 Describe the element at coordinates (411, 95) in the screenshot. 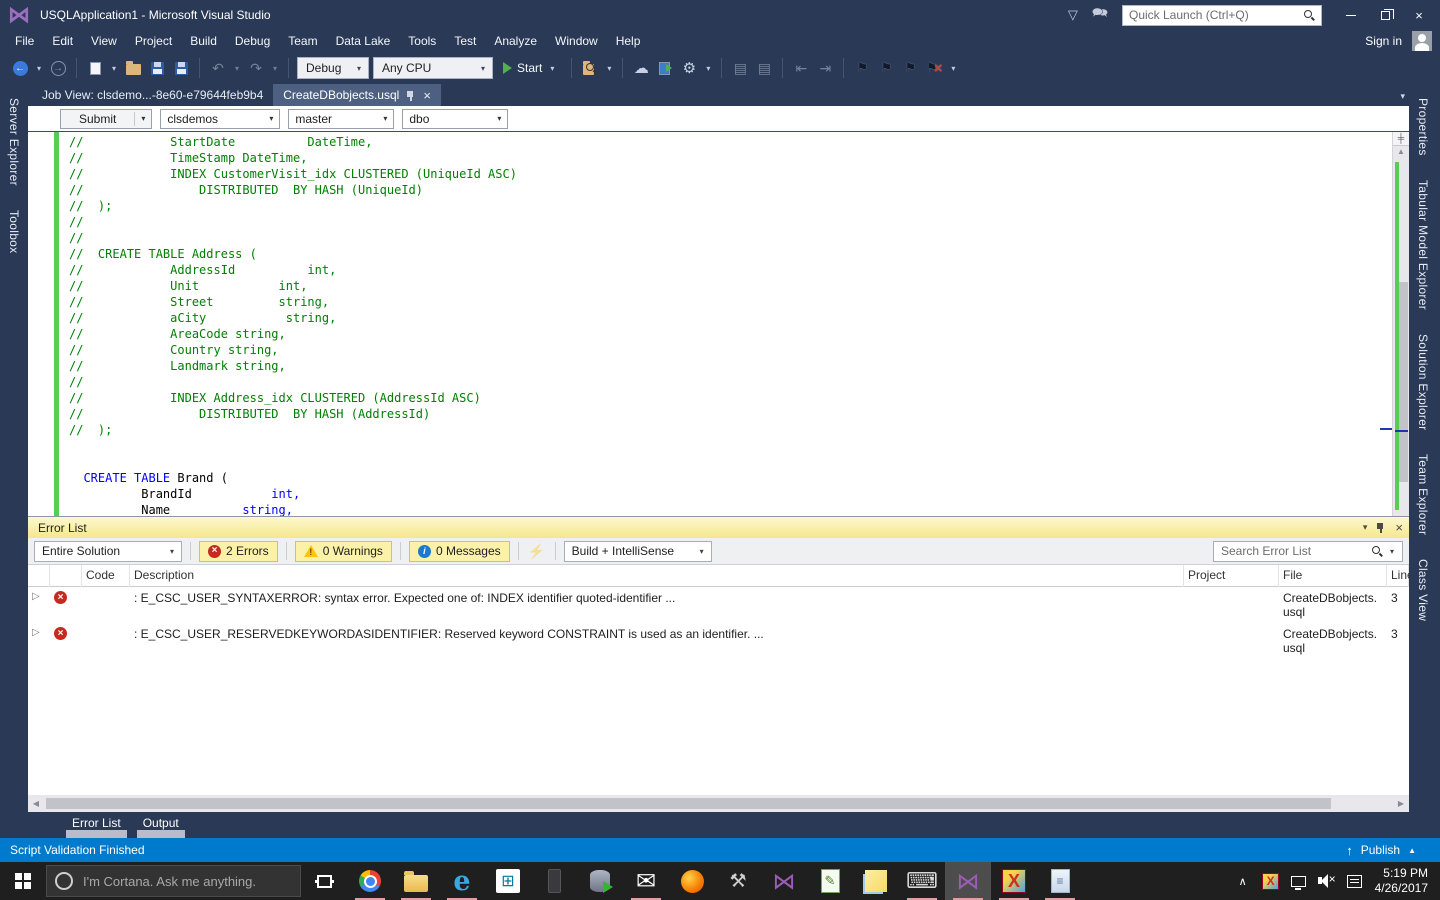

I see `pin-tab-icon` at that location.